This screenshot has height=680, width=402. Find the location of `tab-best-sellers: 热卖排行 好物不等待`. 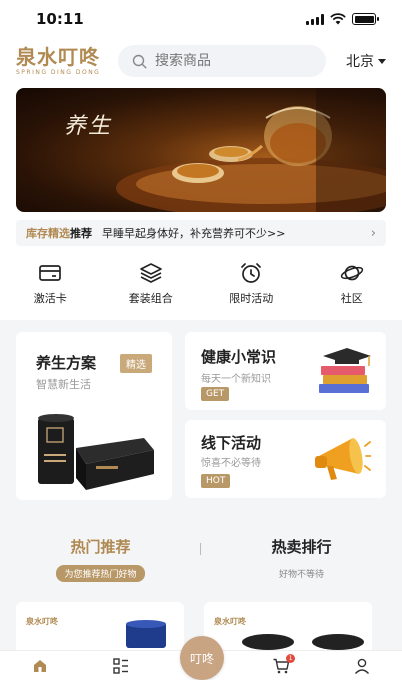

tab-best-sellers: 热卖排行 好物不等待 is located at coordinates (301, 559).